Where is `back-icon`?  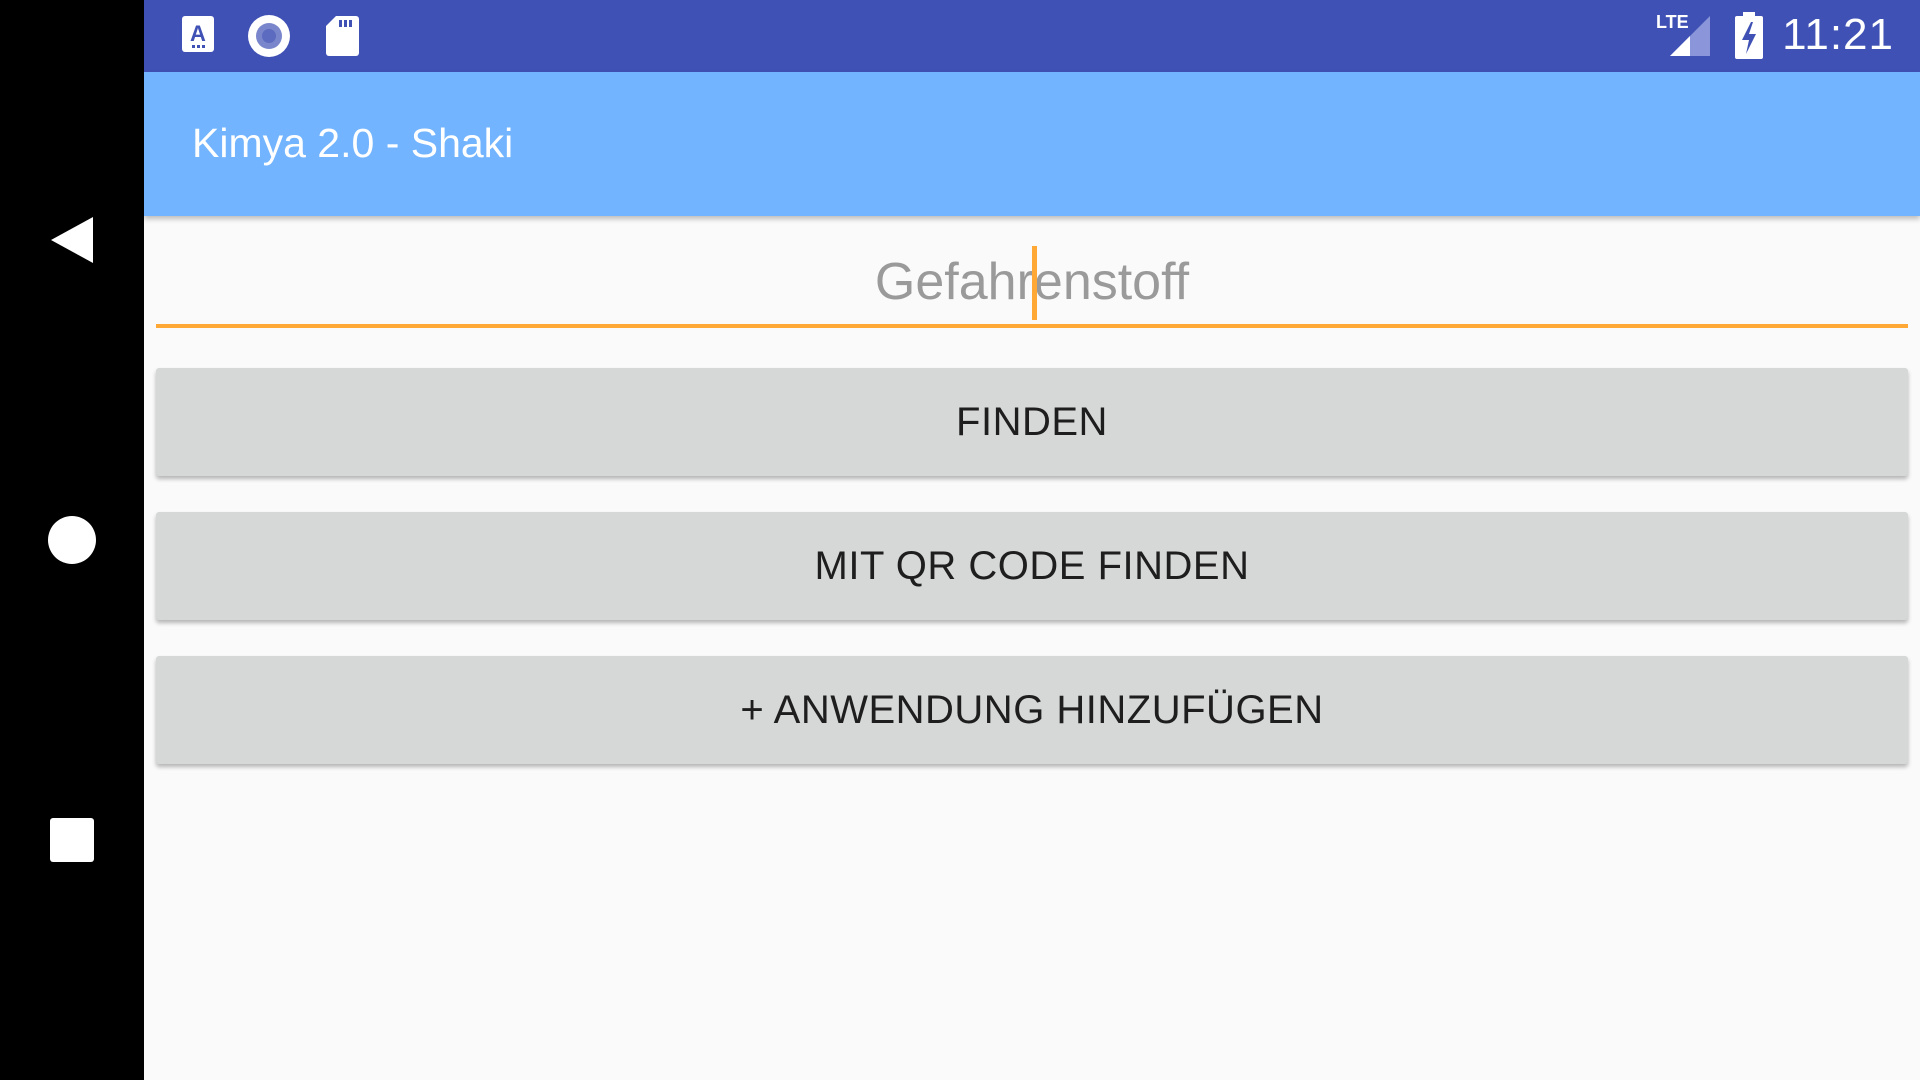 back-icon is located at coordinates (72, 240).